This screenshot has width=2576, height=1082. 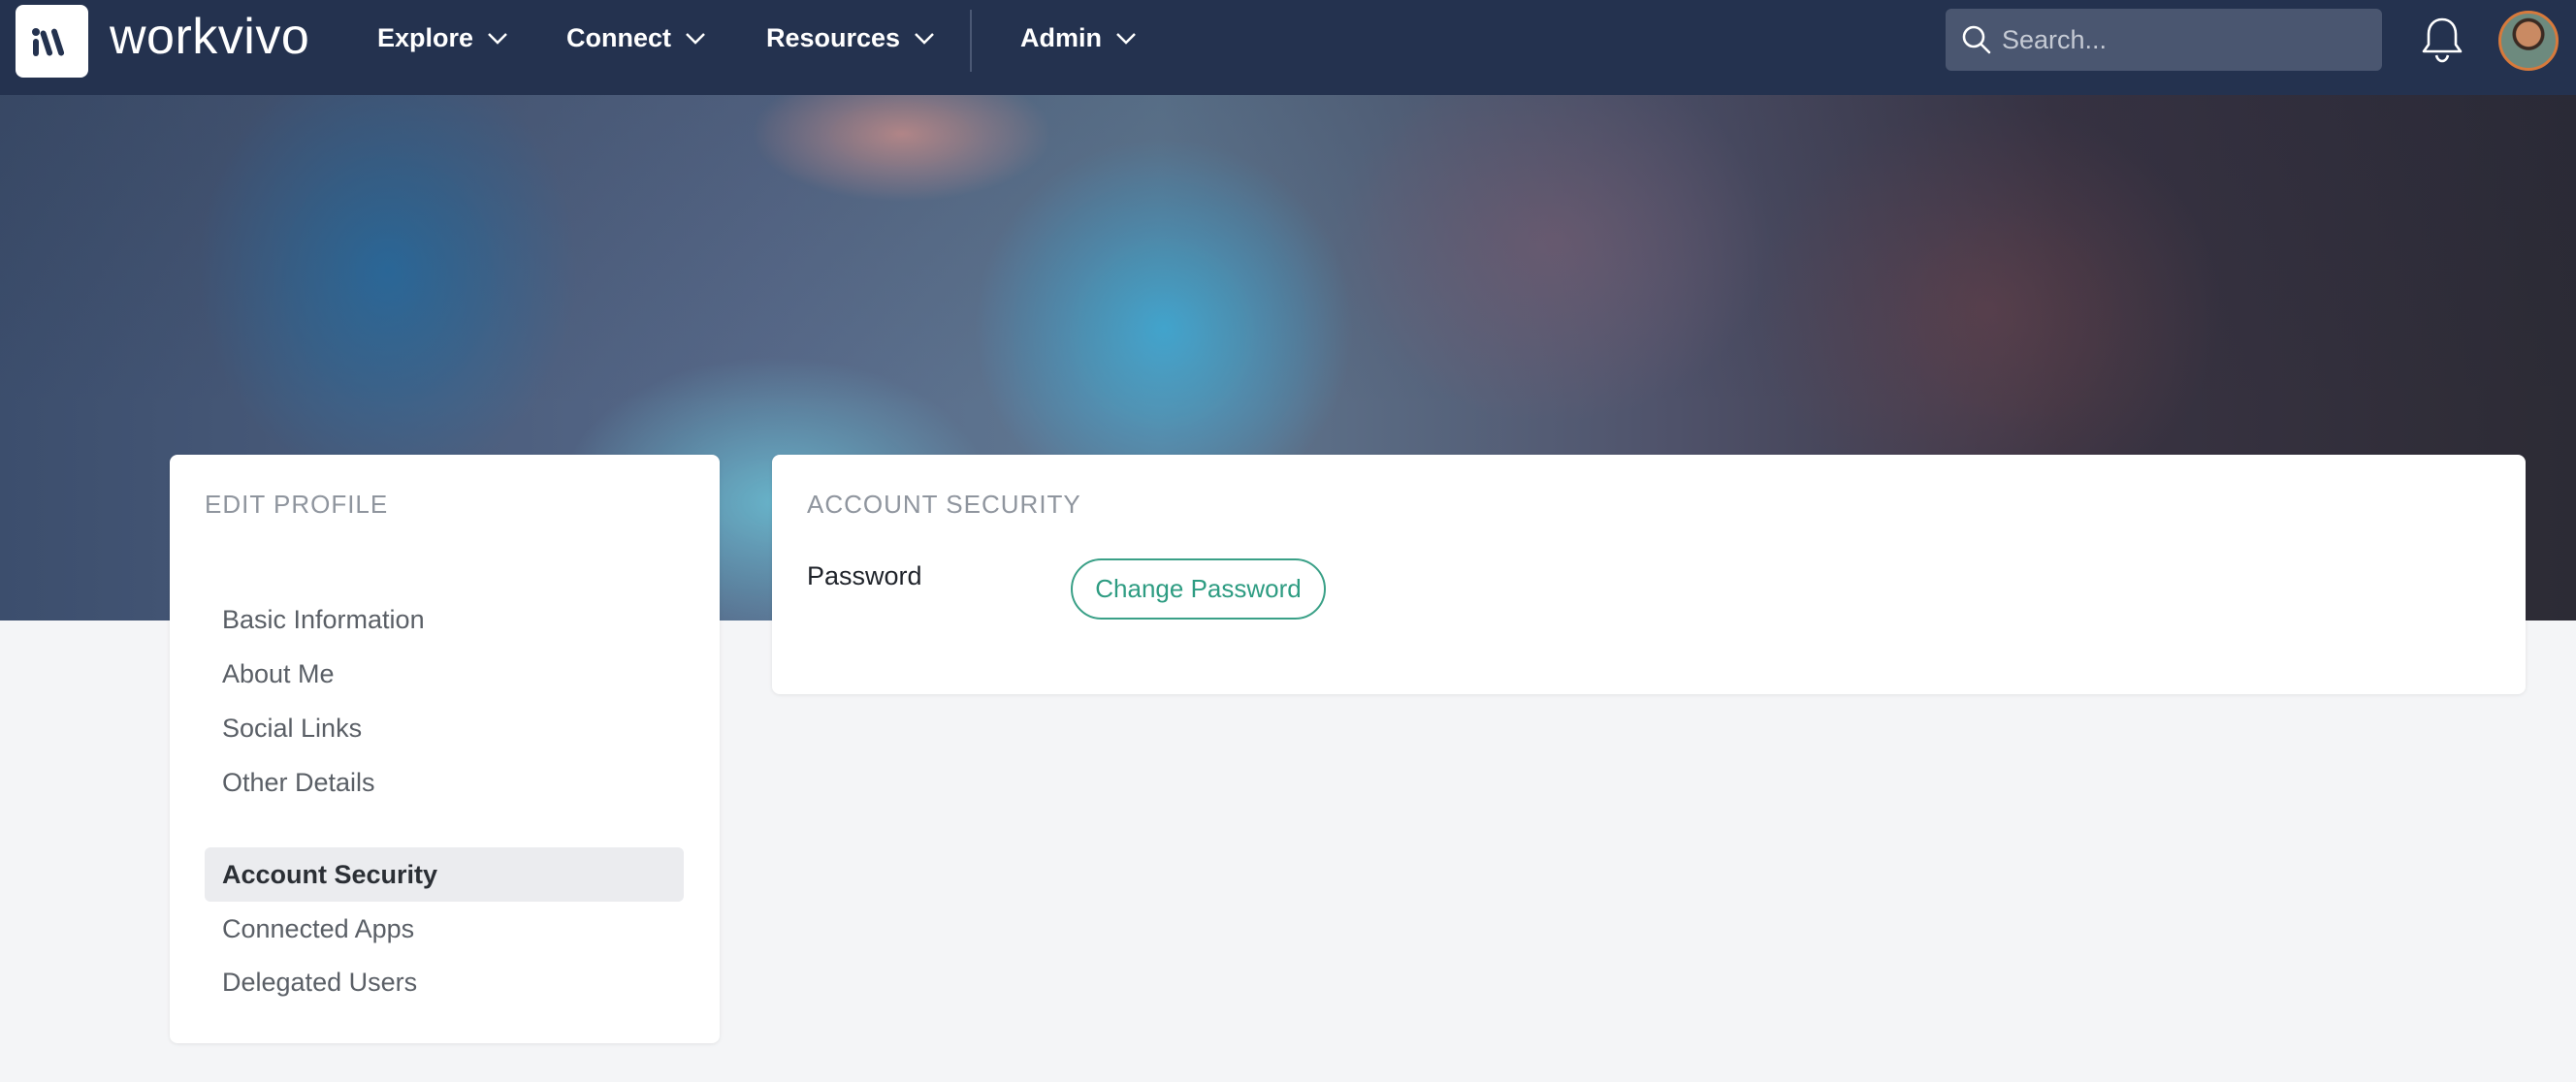 What do you see at coordinates (444, 982) in the screenshot?
I see `menu-item-delegated-users: Delegated Users` at bounding box center [444, 982].